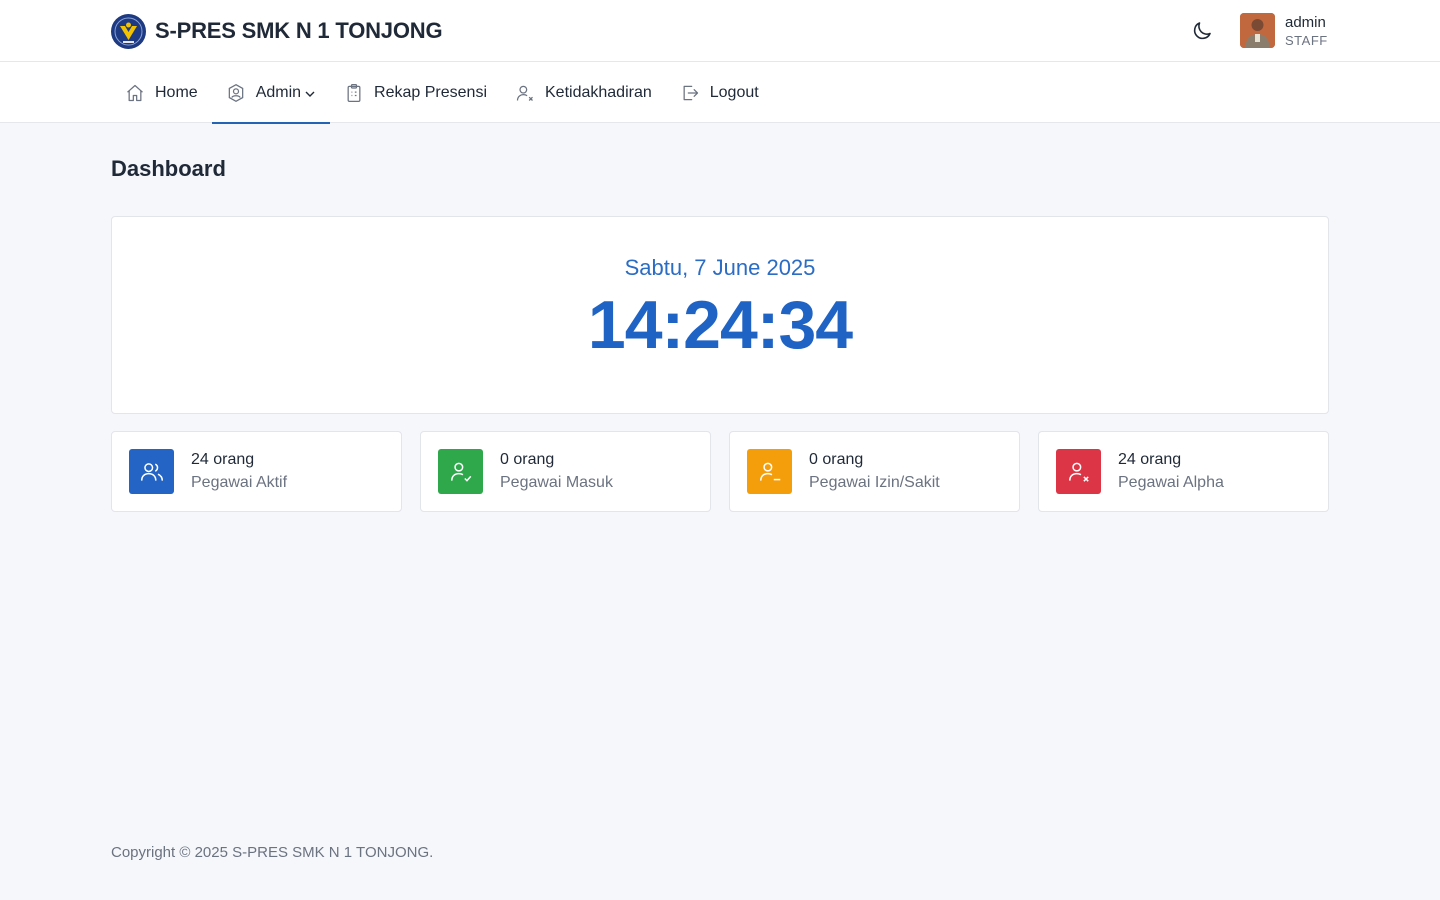  Describe the element at coordinates (1284, 30) in the screenshot. I see `user-menu: admin STAFF` at that location.